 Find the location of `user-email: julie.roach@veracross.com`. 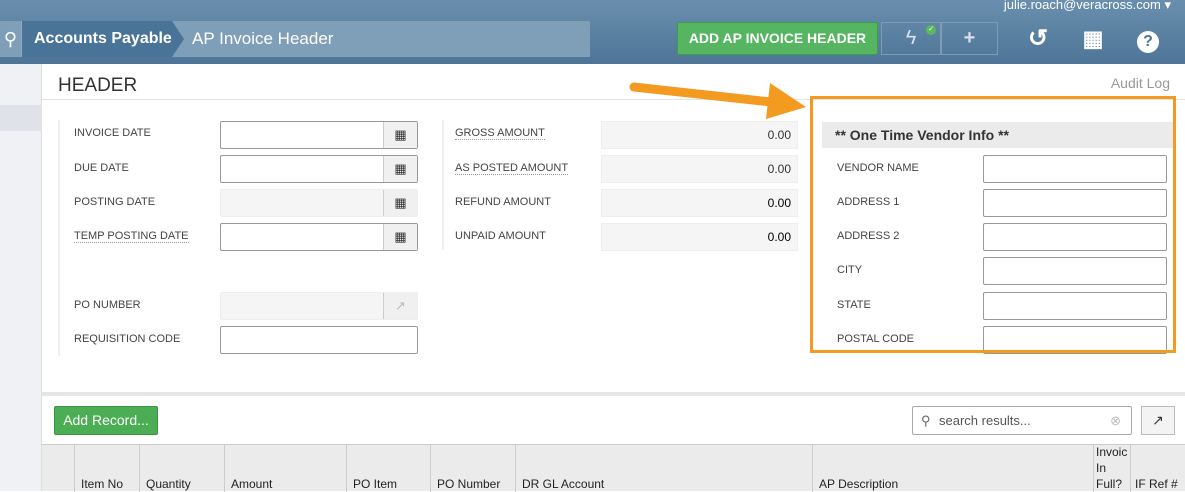

user-email: julie.roach@veracross.com is located at coordinates (1082, 6).